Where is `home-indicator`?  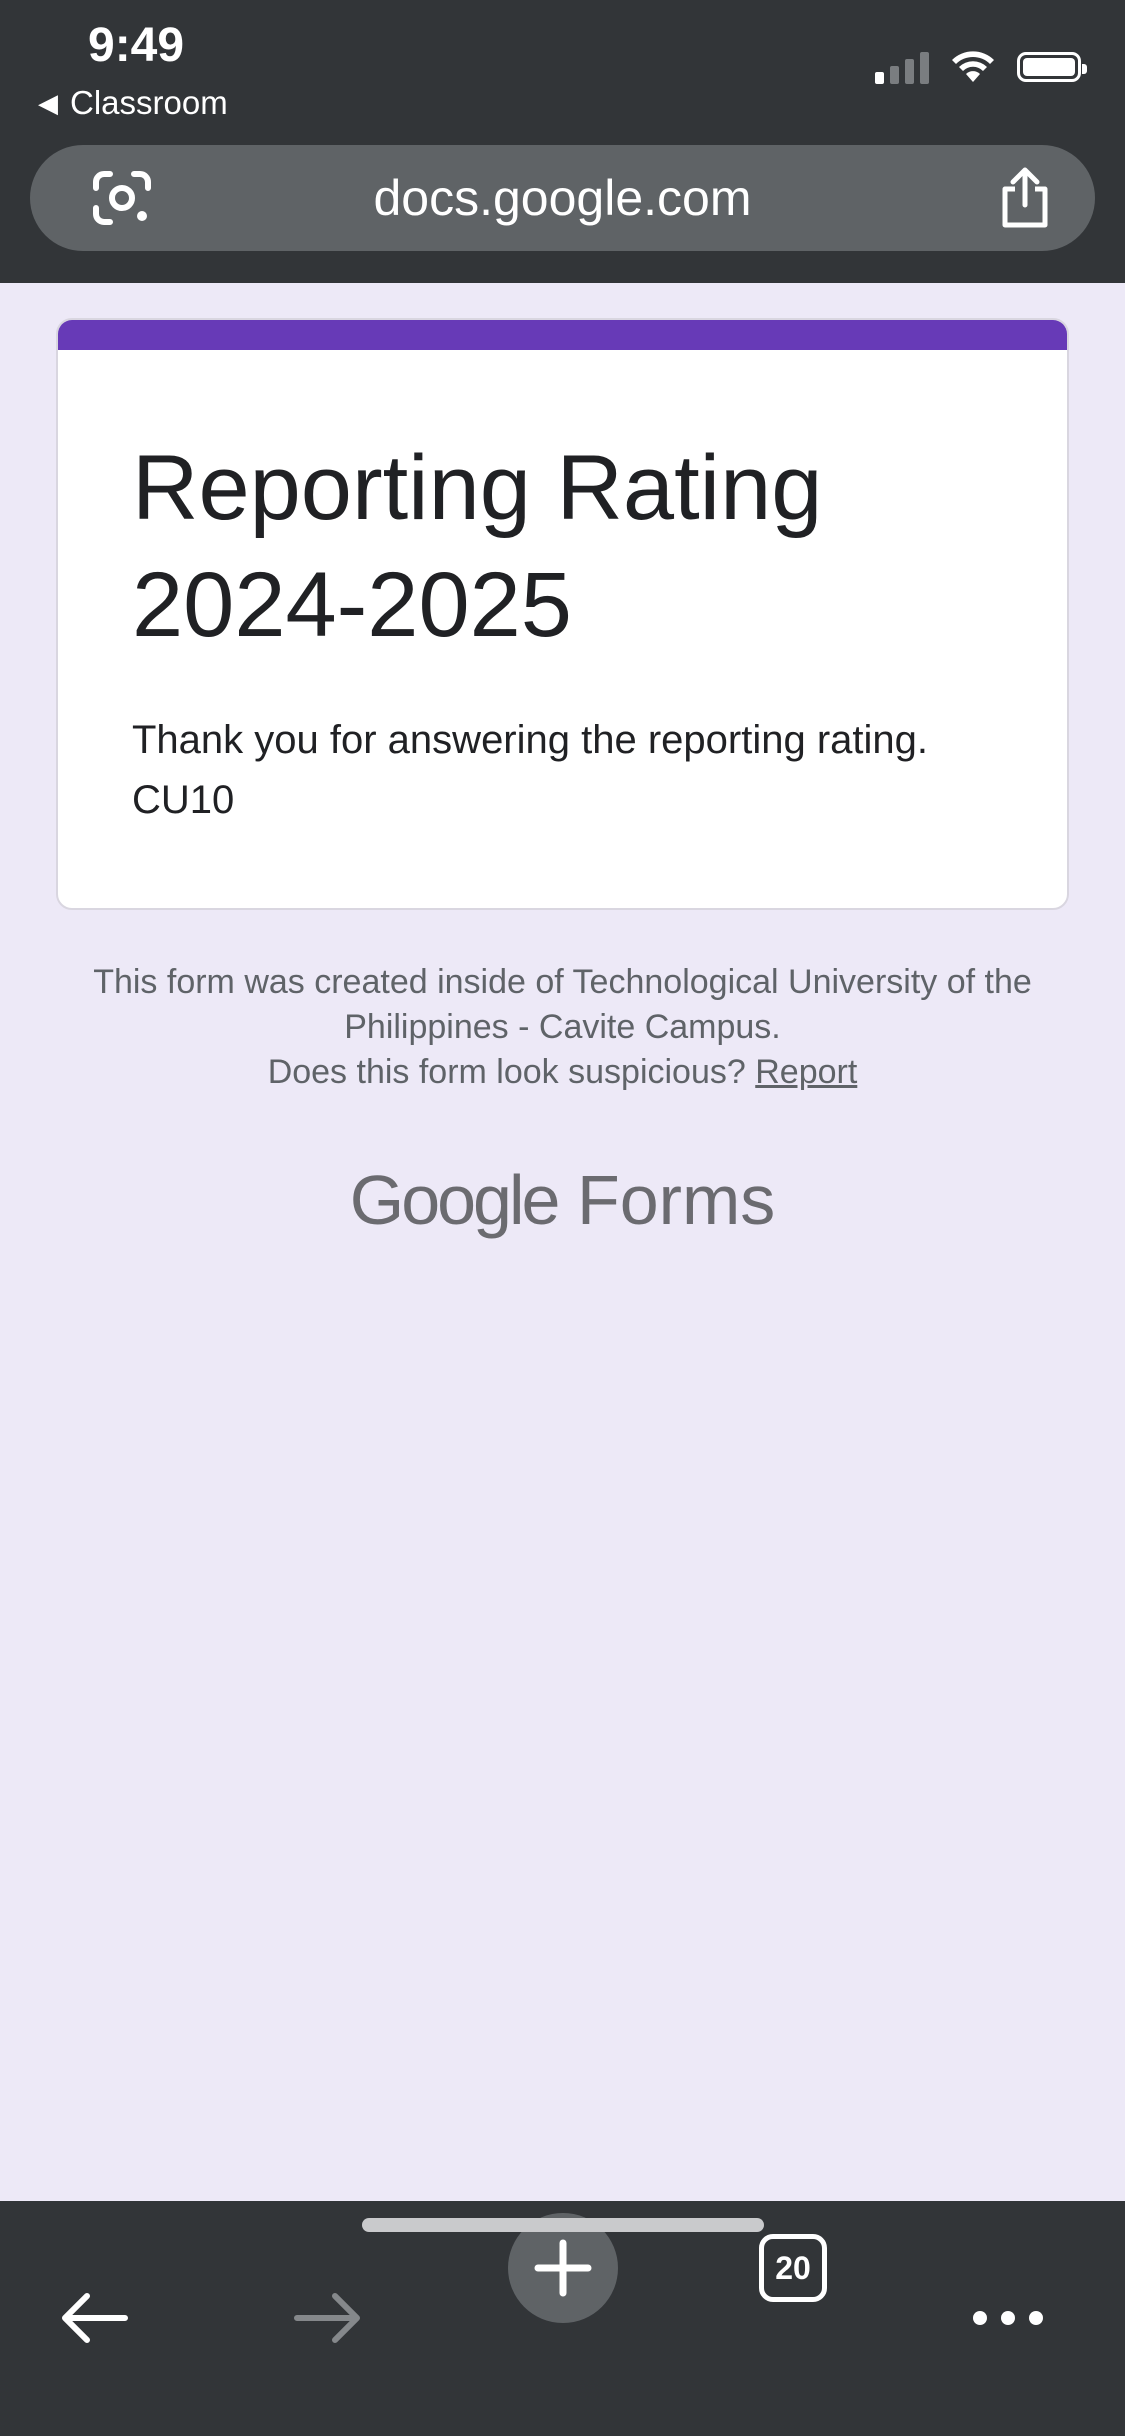
home-indicator is located at coordinates (563, 2225).